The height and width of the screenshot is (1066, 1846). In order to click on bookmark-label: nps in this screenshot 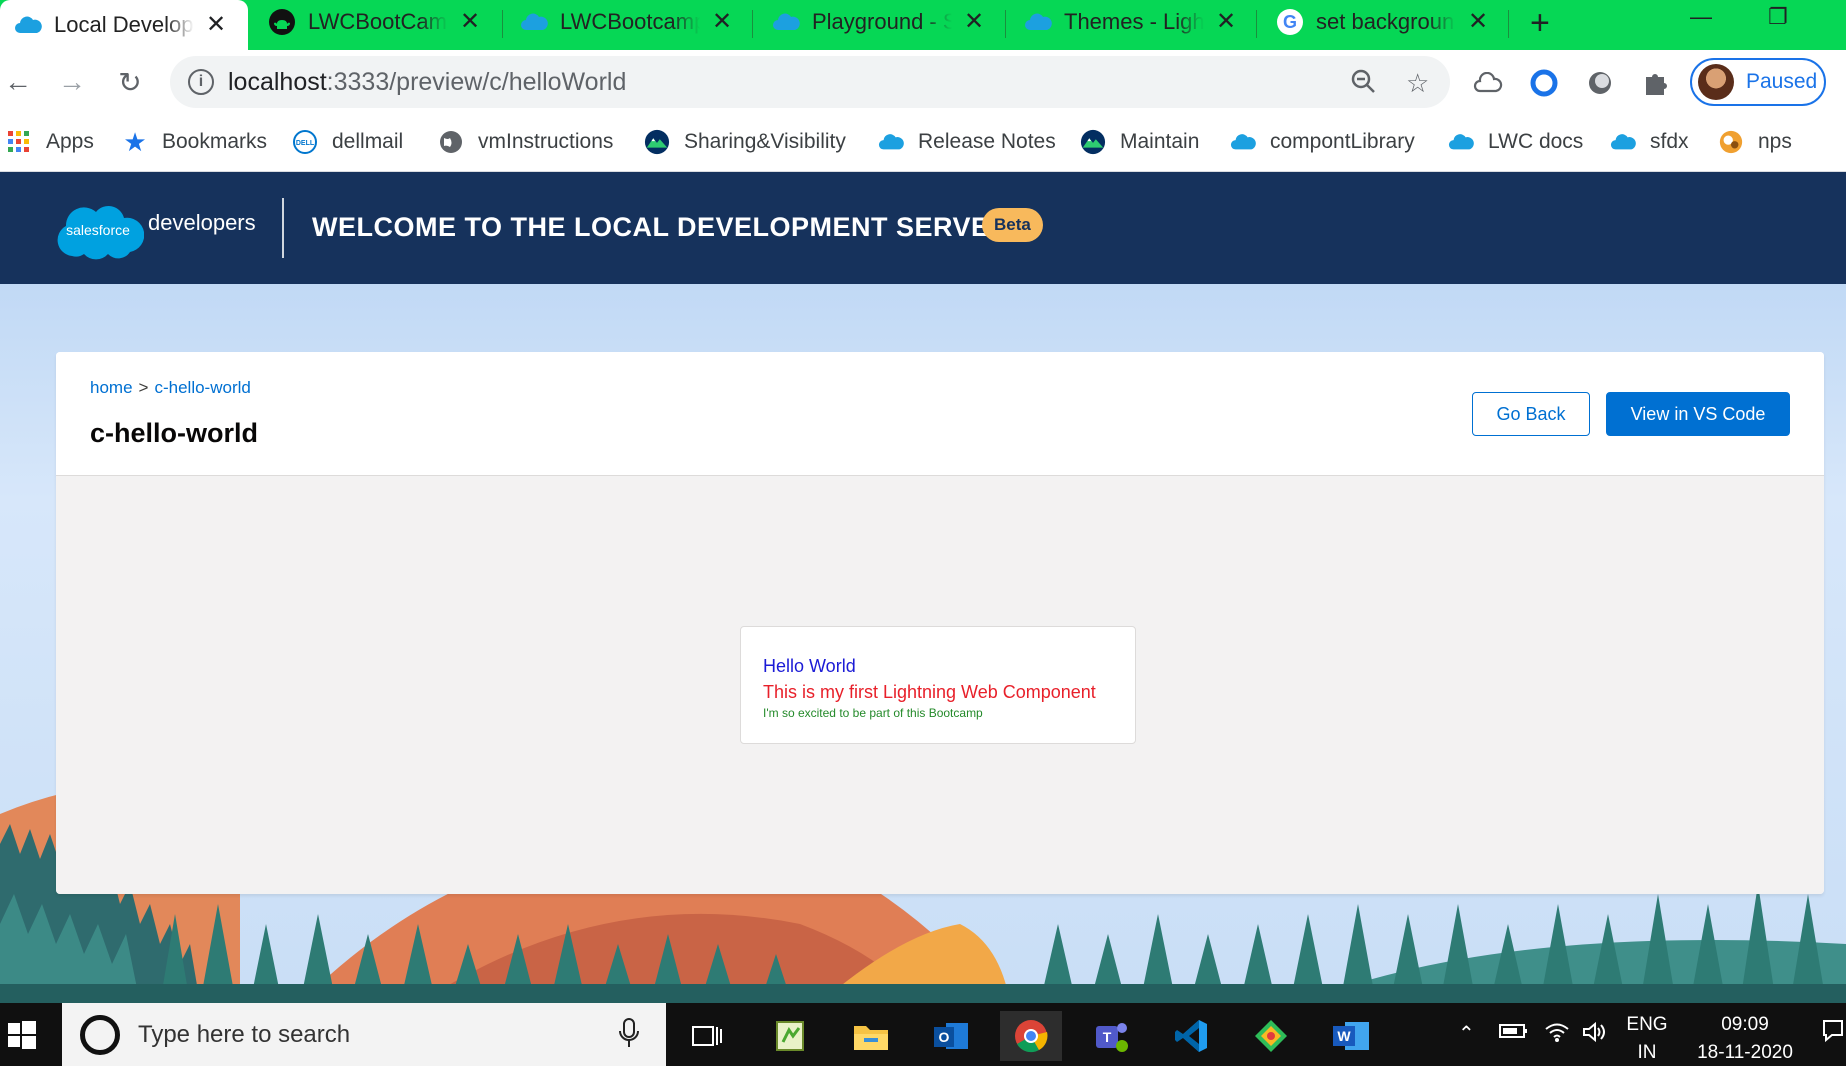, I will do `click(1775, 141)`.